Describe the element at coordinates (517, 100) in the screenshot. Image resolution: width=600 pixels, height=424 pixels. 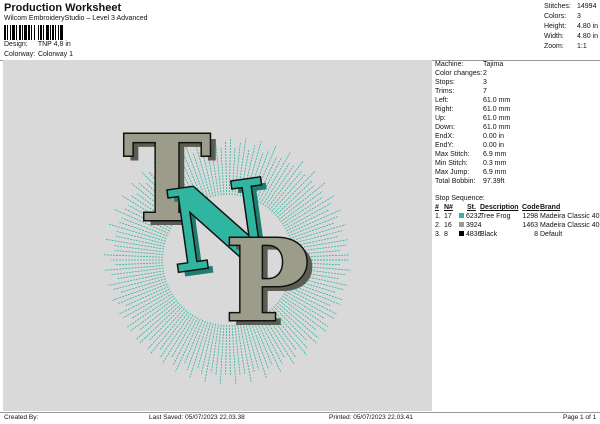
I see `detail-row: Left: 61.0 mm` at that location.